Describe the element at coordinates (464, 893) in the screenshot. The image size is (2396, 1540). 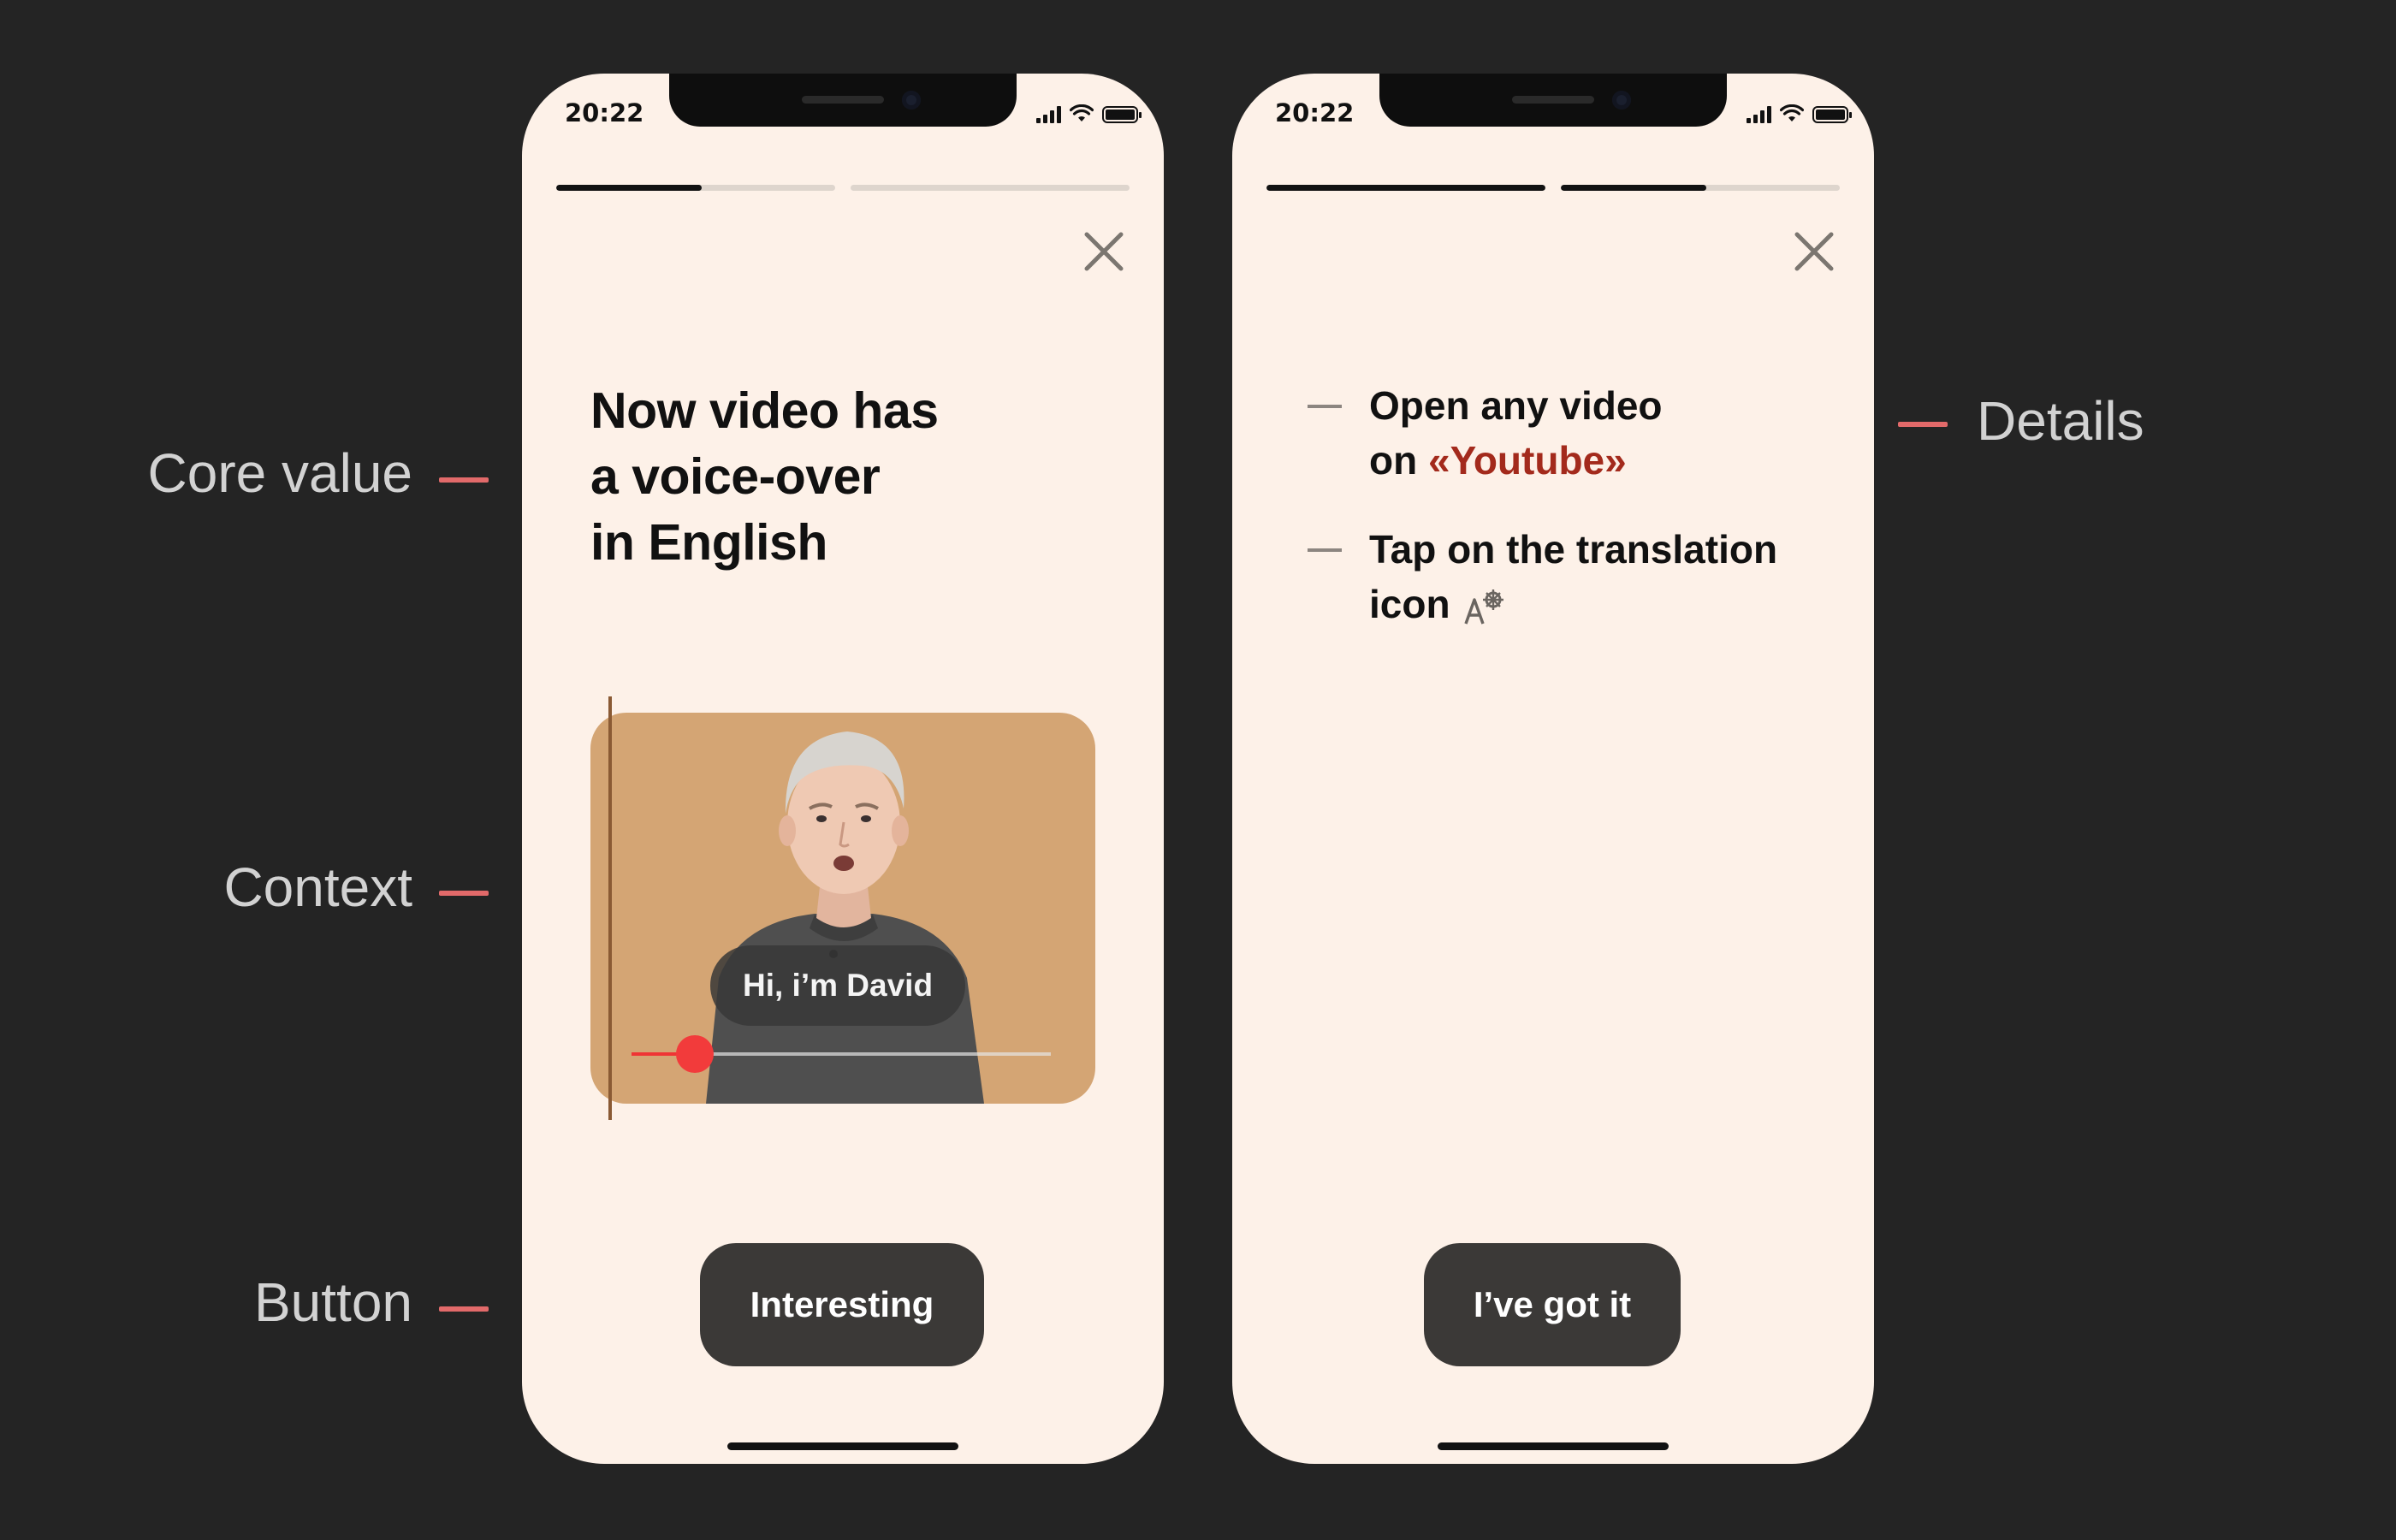
I see `annotation-dash-context` at that location.